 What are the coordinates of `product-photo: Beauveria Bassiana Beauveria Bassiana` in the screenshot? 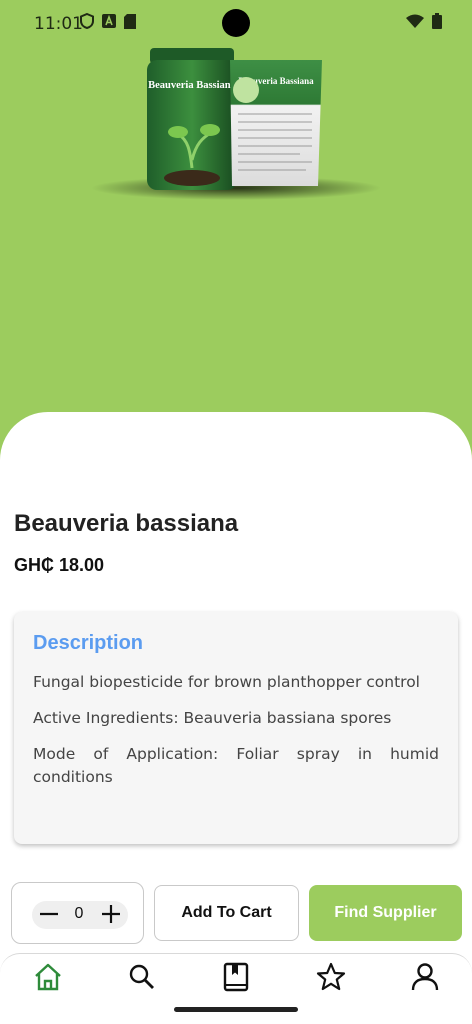 It's located at (236, 124).